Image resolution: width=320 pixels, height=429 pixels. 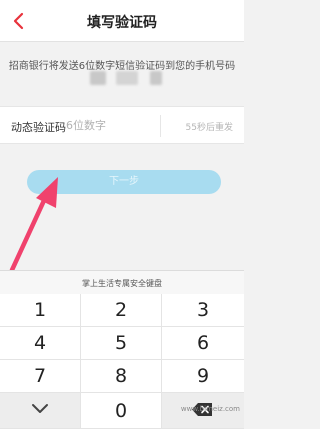 What do you see at coordinates (121, 343) in the screenshot?
I see `key-5: 5` at bounding box center [121, 343].